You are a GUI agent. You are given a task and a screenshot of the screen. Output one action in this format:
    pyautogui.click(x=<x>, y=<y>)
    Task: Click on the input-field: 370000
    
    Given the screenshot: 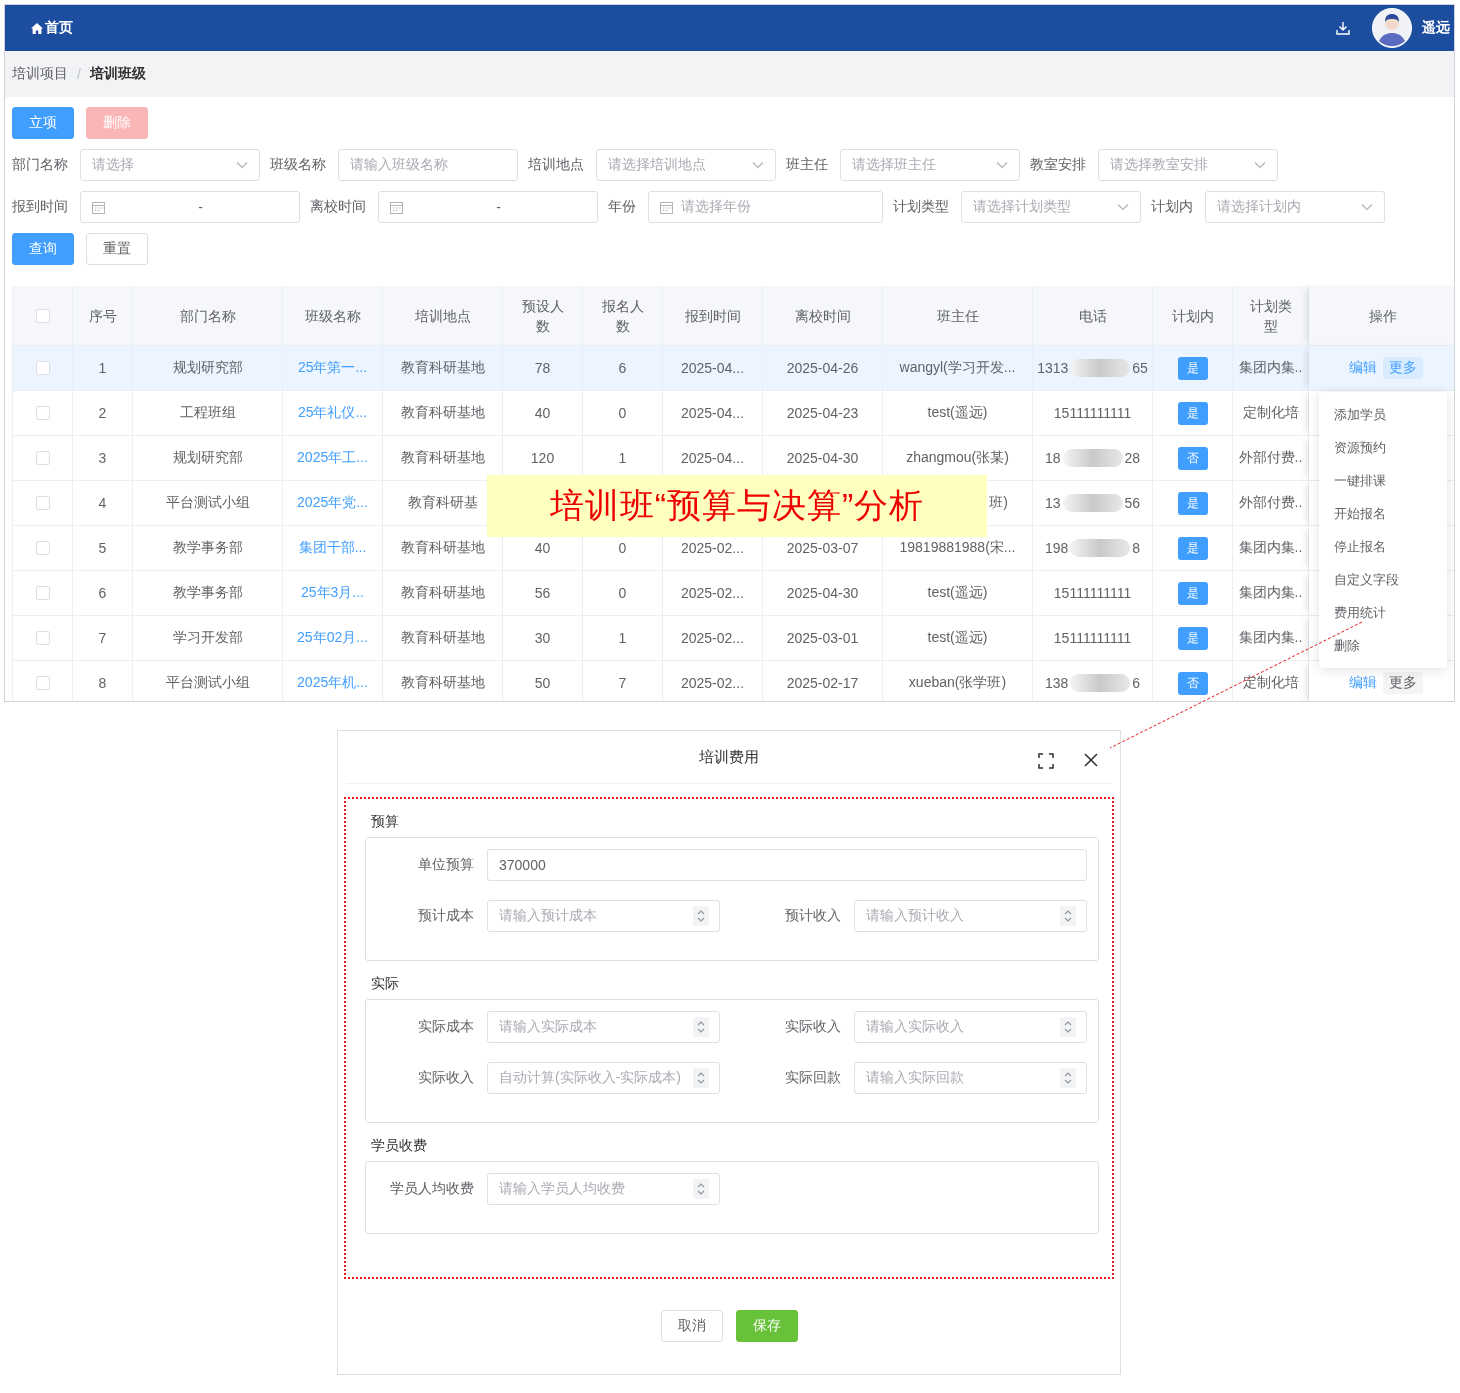 What is the action you would take?
    pyautogui.click(x=787, y=865)
    